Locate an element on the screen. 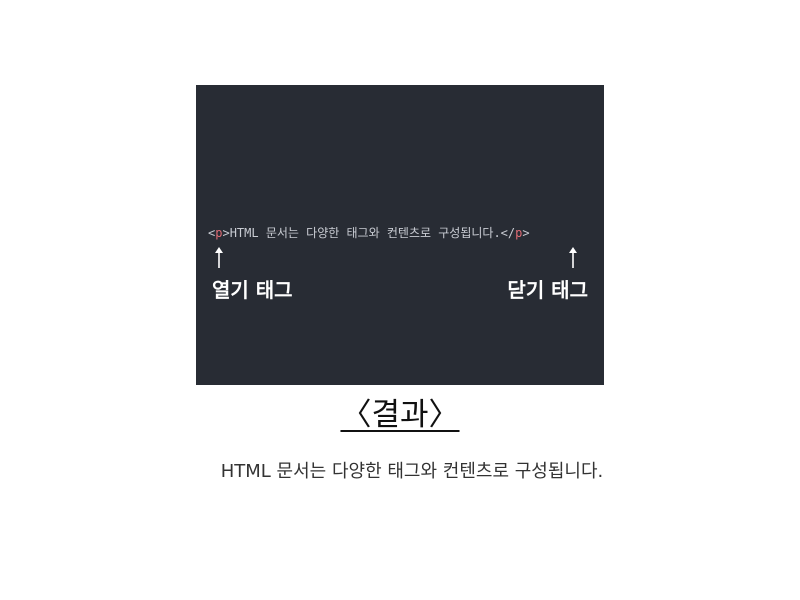  result-caption-text: 〈결과〉 is located at coordinates (400, 415).